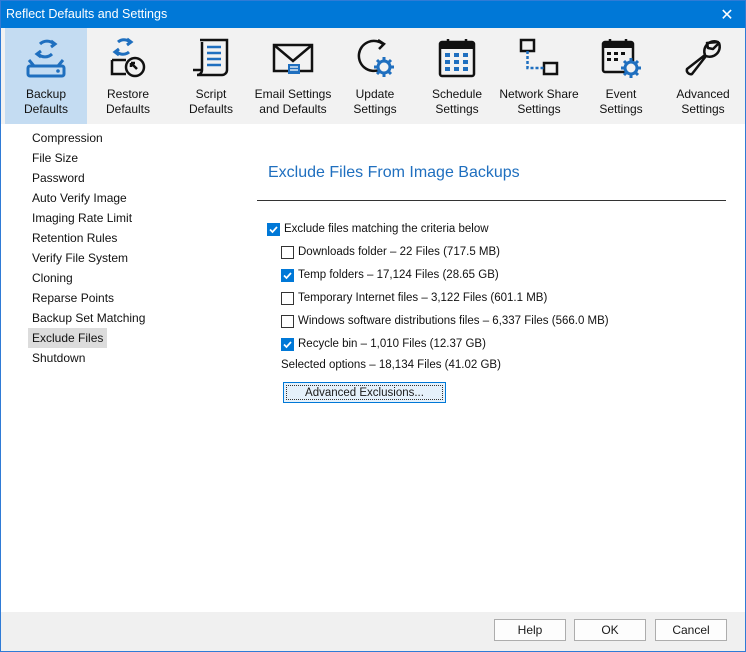 The image size is (746, 652). Describe the element at coordinates (621, 101) in the screenshot. I see `toolbar-item-label: Event Settings` at that location.